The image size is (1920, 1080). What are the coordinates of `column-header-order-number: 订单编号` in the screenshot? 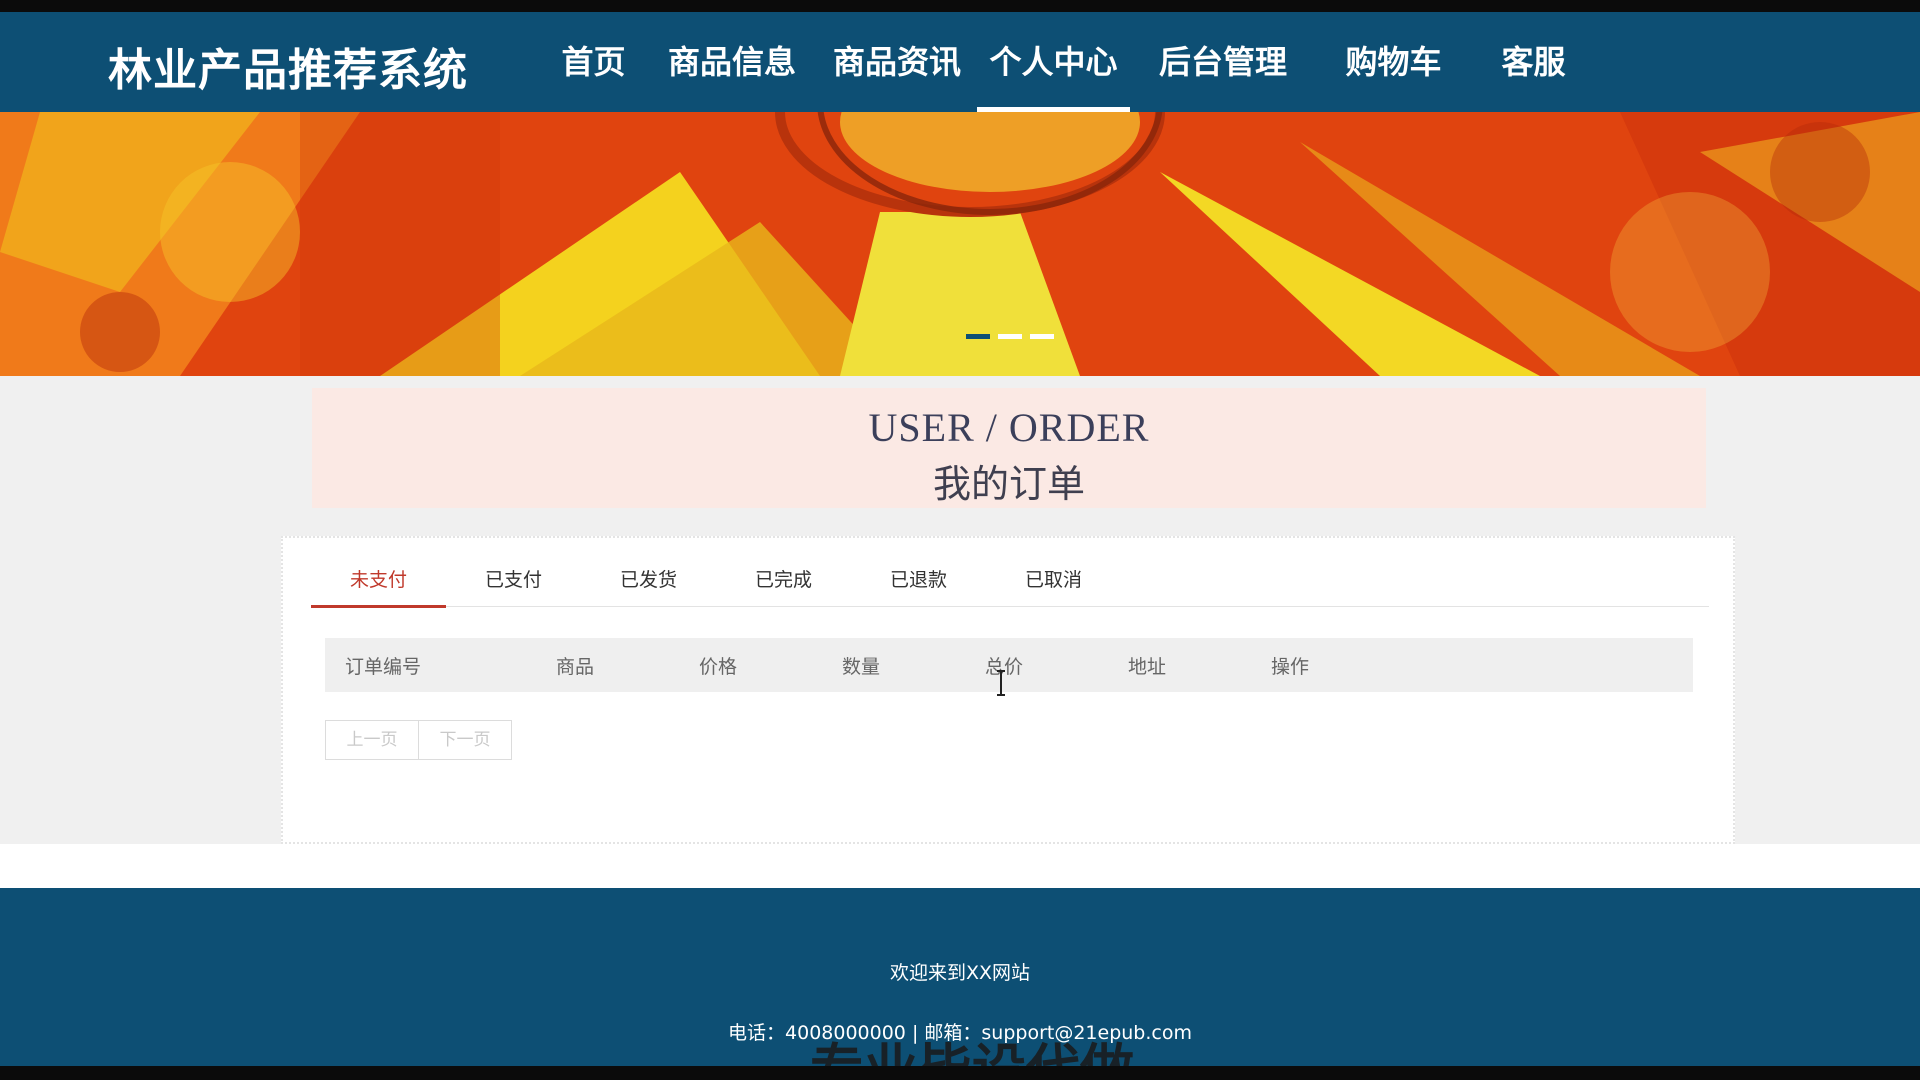 It's located at (383, 666).